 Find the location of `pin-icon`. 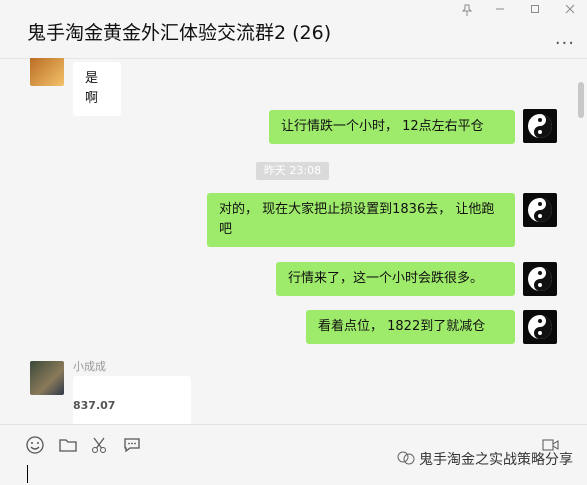

pin-icon is located at coordinates (467, 11).